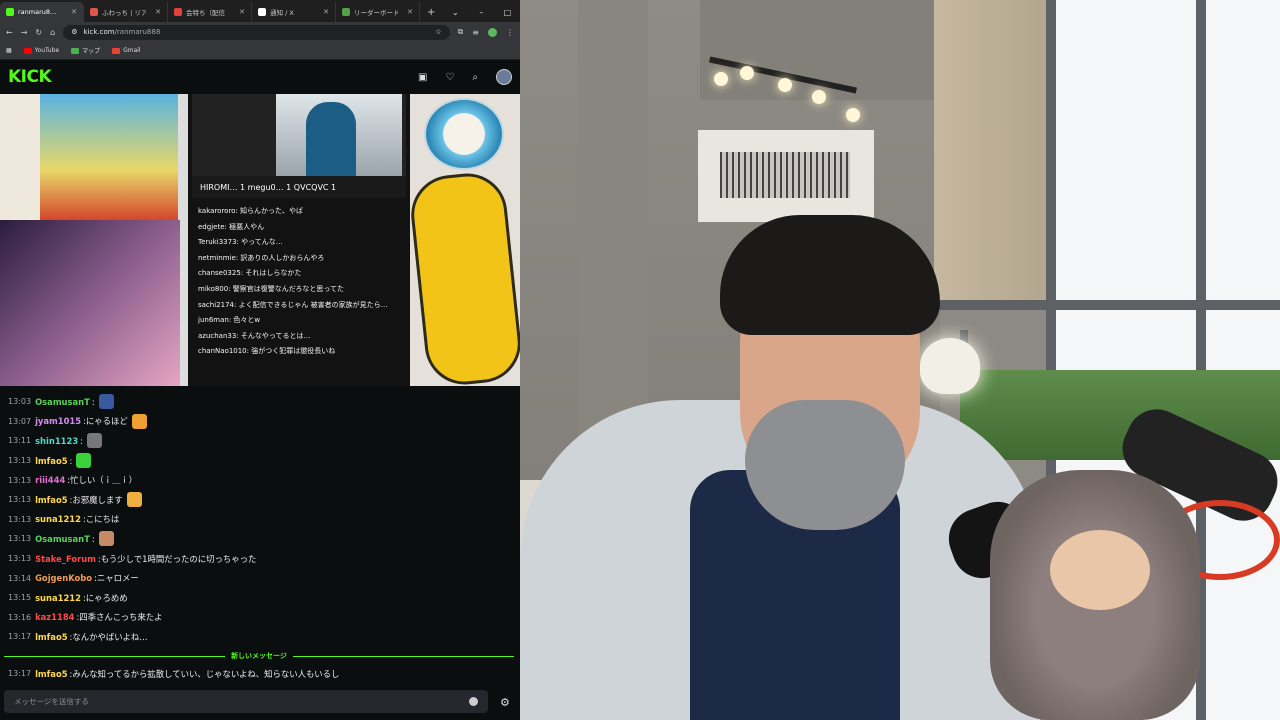  What do you see at coordinates (117, 578) in the screenshot?
I see `message-text: ニャロメー` at bounding box center [117, 578].